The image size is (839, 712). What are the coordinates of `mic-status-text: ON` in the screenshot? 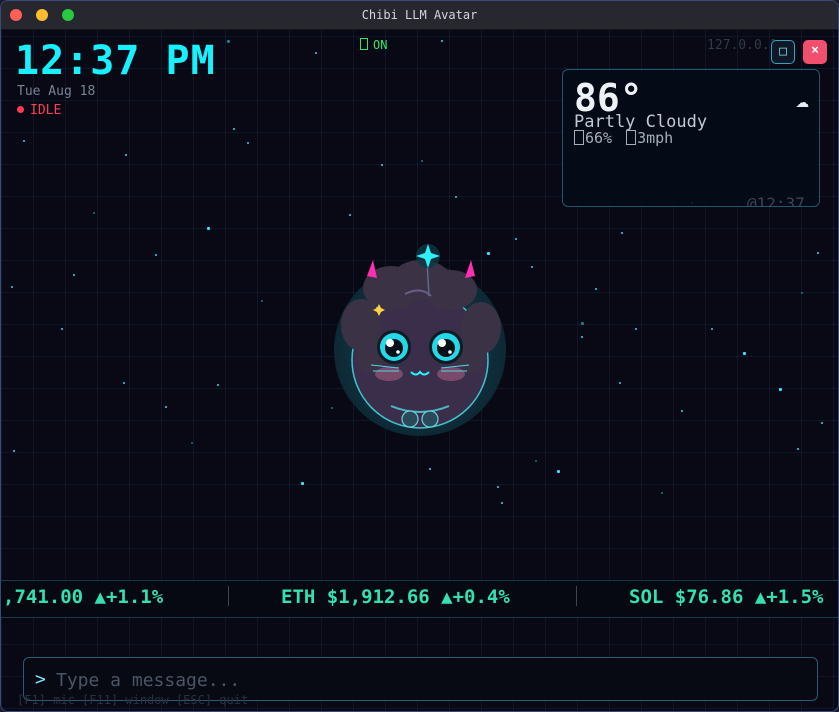 It's located at (380, 45).